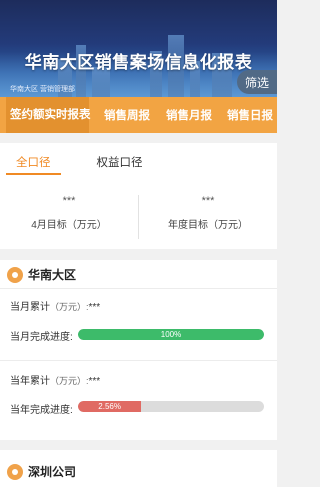 The height and width of the screenshot is (487, 320). I want to click on month-cumulative-label: 当月累计, so click(30, 307).